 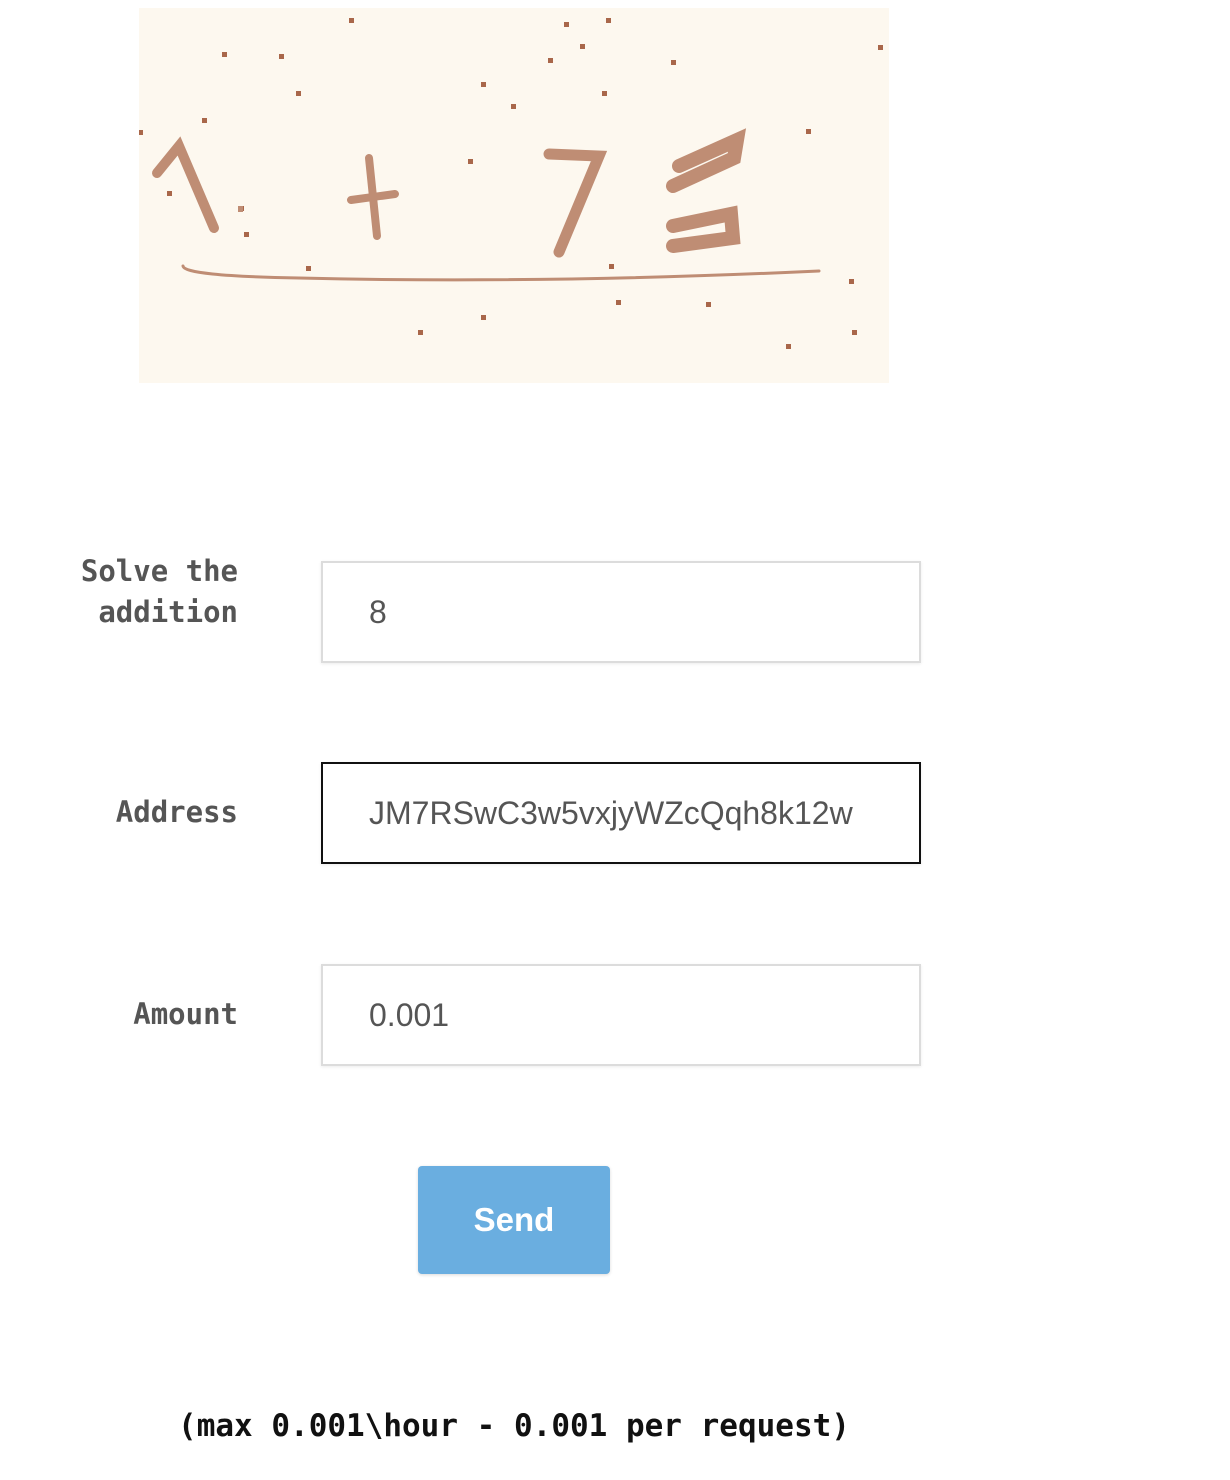 What do you see at coordinates (621, 1015) in the screenshot?
I see `amount-input` at bounding box center [621, 1015].